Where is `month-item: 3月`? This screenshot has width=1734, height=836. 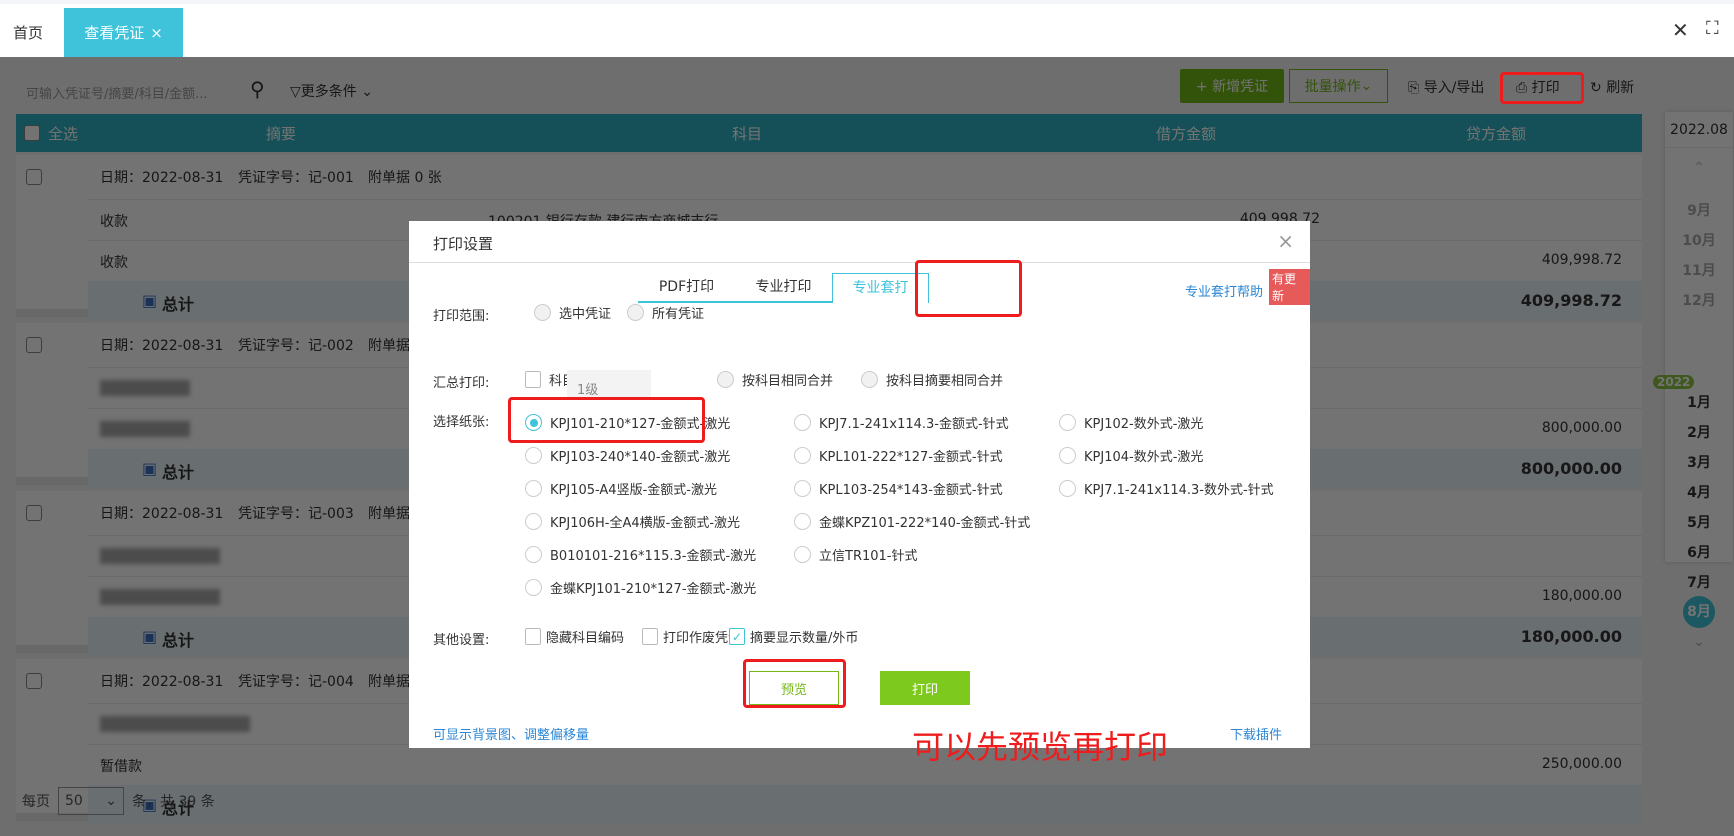
month-item: 3月 is located at coordinates (1699, 462).